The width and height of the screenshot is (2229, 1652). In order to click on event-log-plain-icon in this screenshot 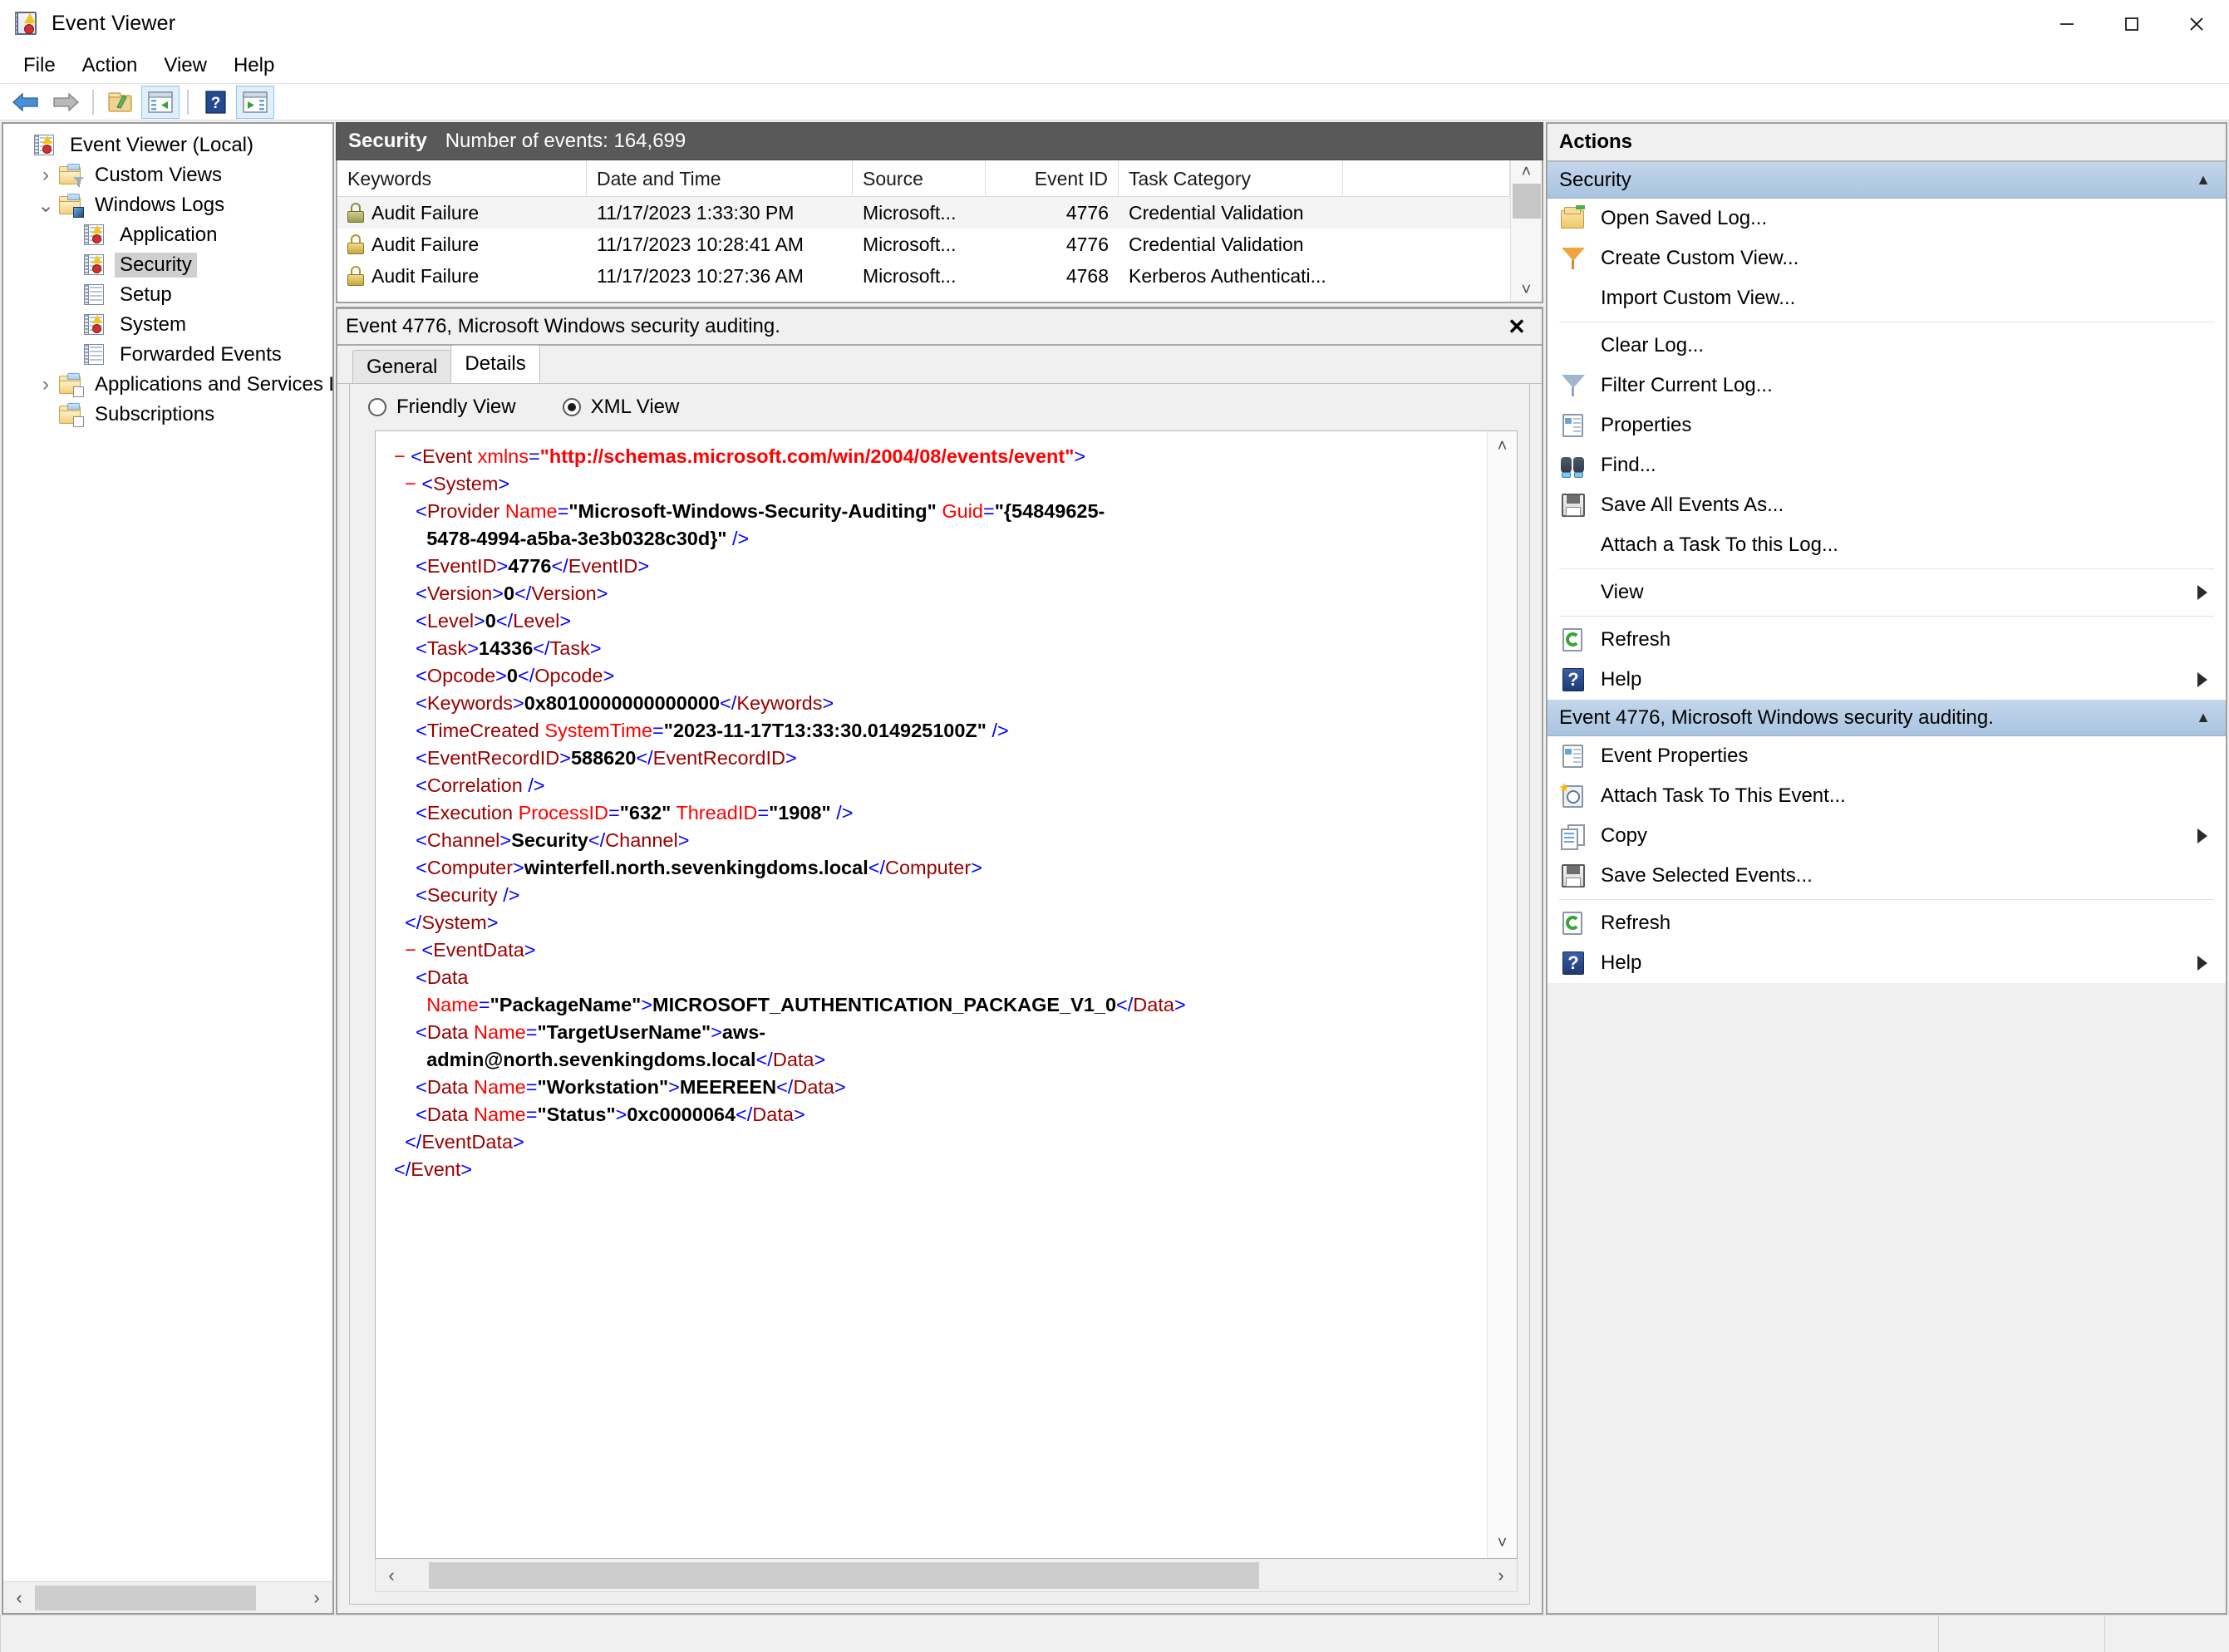, I will do `click(95, 354)`.